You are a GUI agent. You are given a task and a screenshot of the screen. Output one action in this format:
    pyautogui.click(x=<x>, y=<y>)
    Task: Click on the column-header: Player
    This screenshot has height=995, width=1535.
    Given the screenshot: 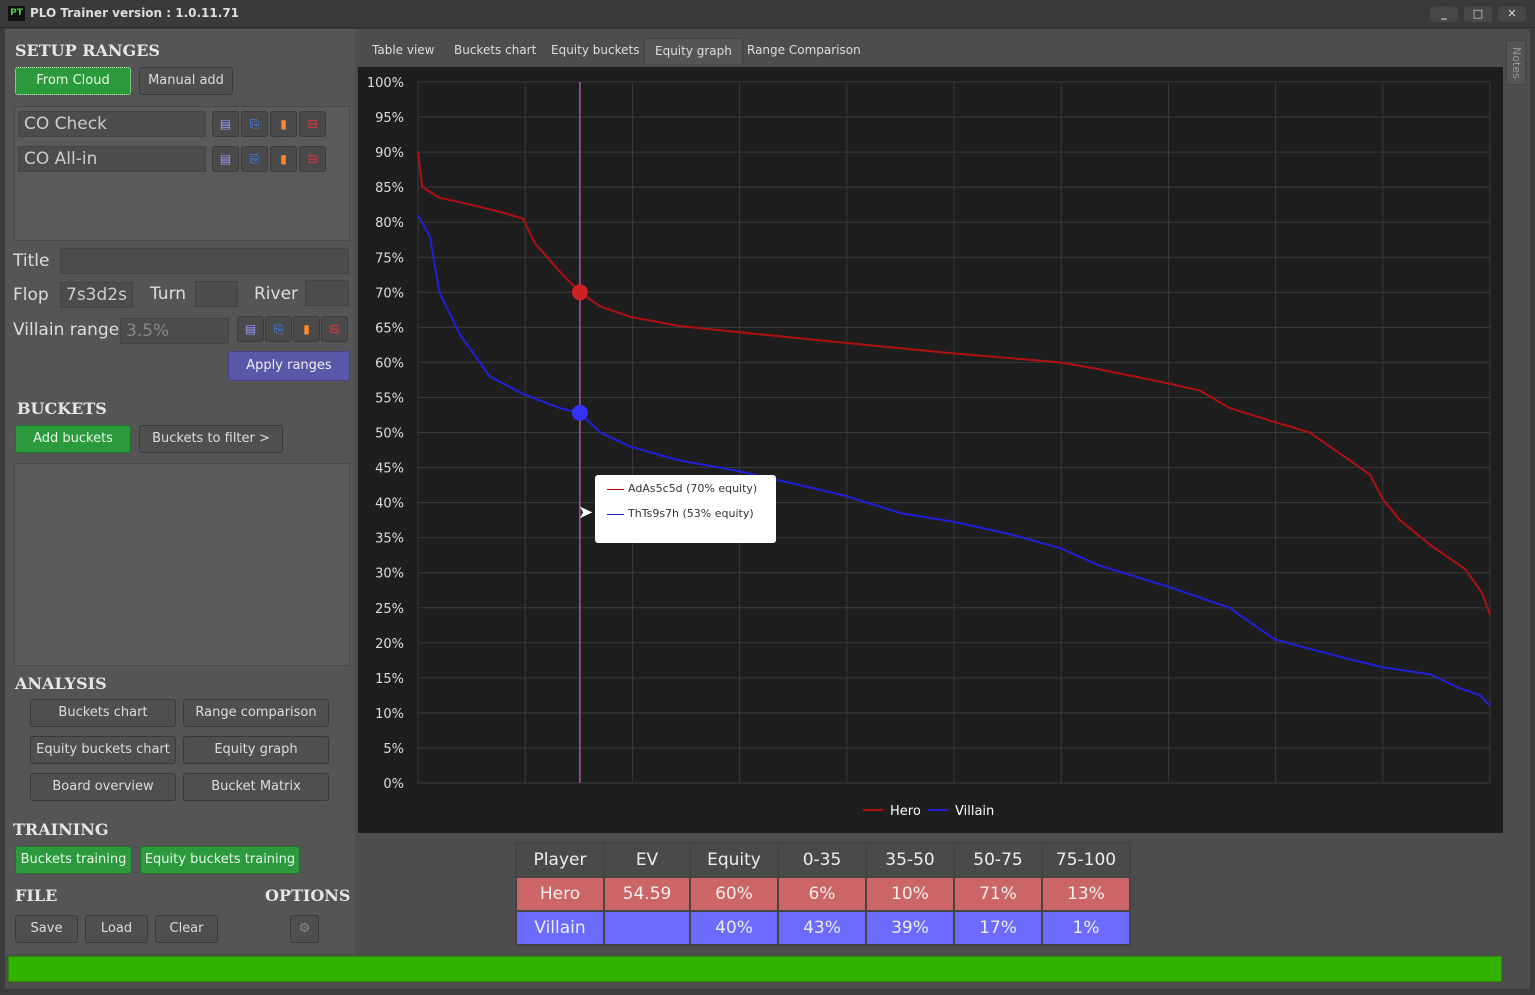 What is the action you would take?
    pyautogui.click(x=560, y=860)
    